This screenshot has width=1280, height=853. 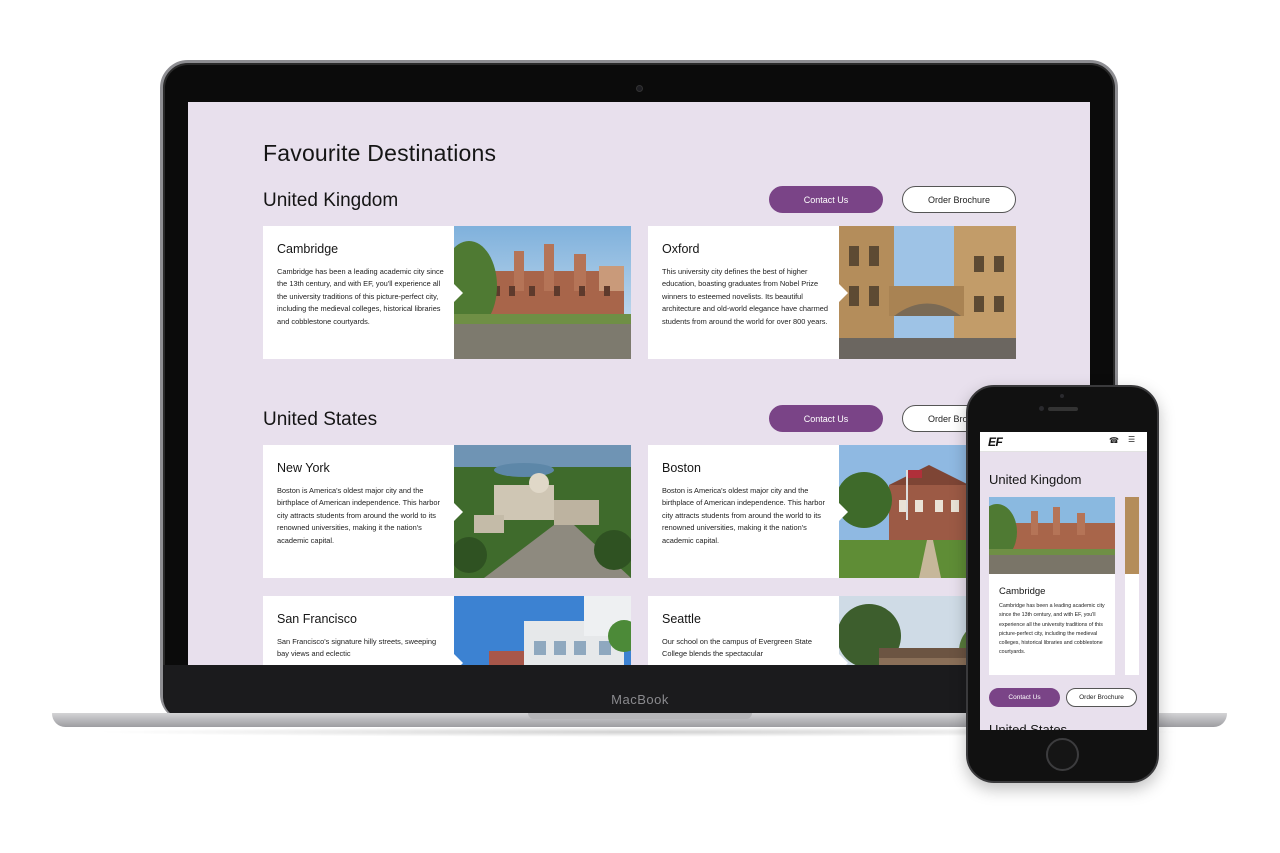 I want to click on card-city: Oxford, so click(x=681, y=249).